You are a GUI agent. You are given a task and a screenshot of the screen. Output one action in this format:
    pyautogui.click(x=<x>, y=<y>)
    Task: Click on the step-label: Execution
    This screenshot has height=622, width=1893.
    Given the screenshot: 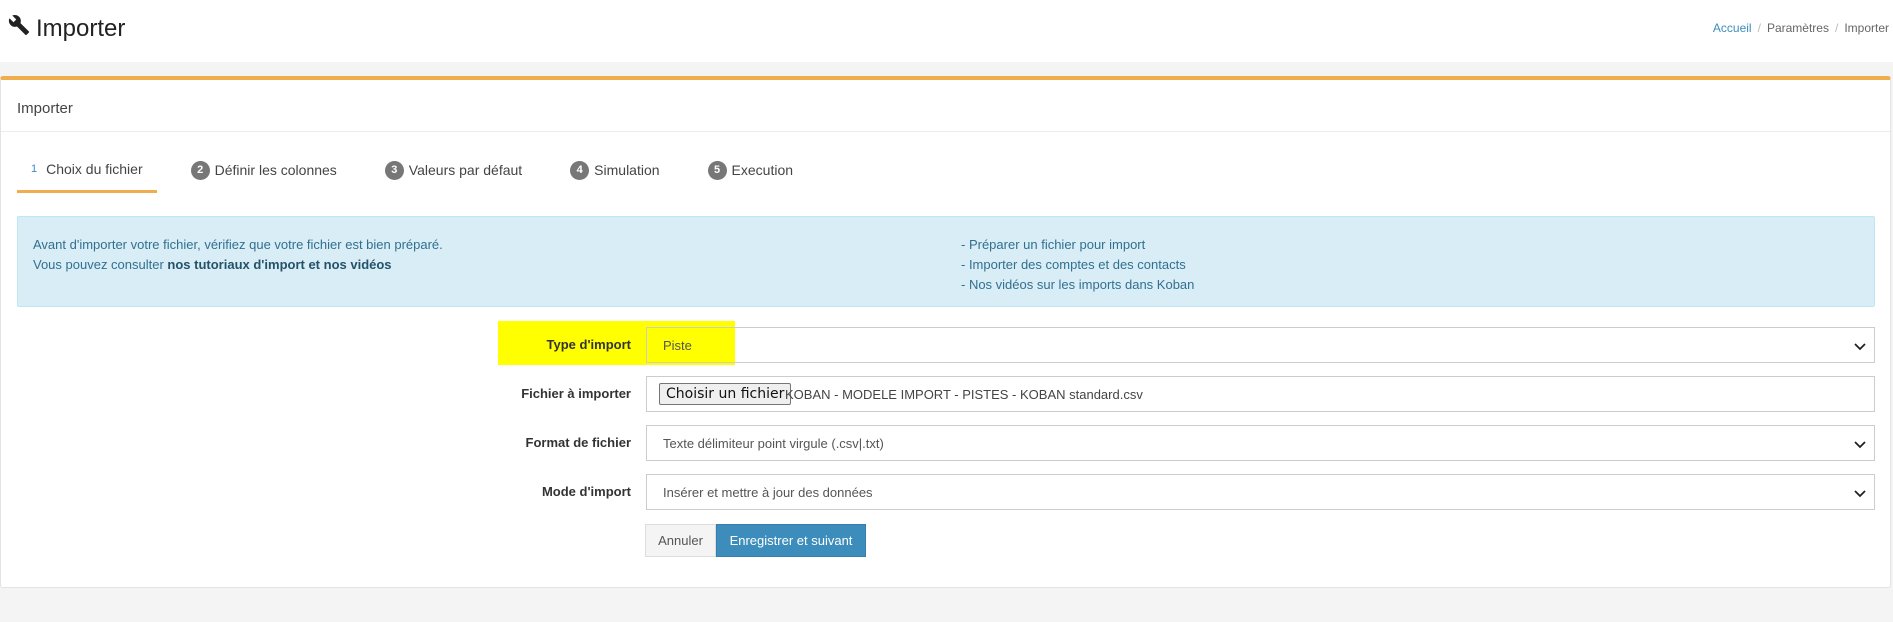 What is the action you would take?
    pyautogui.click(x=762, y=170)
    